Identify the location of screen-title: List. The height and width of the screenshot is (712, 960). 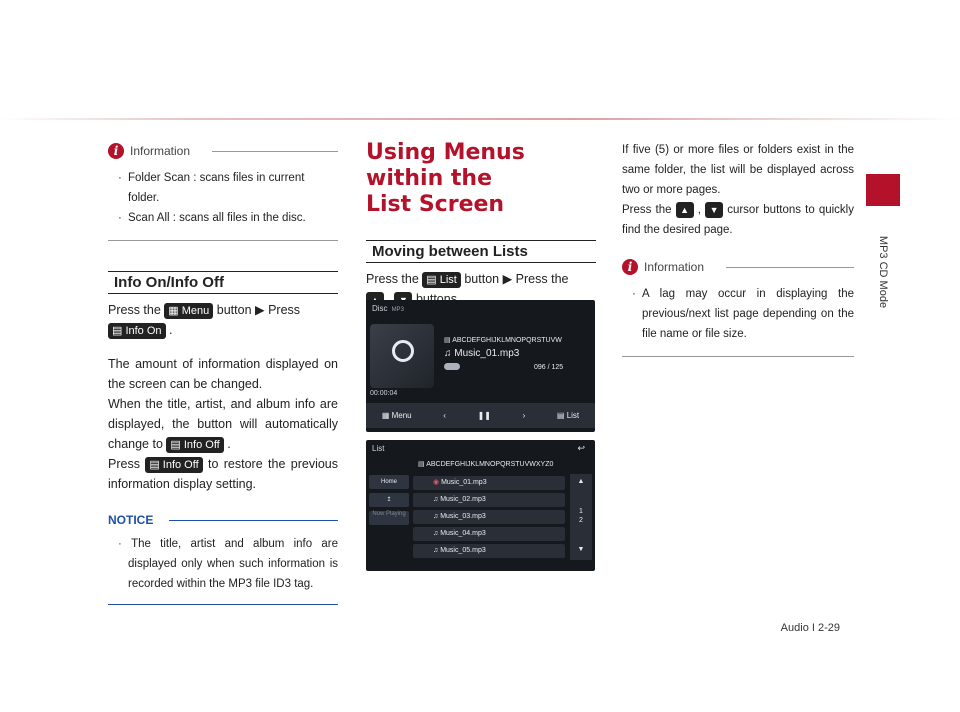
(378, 448).